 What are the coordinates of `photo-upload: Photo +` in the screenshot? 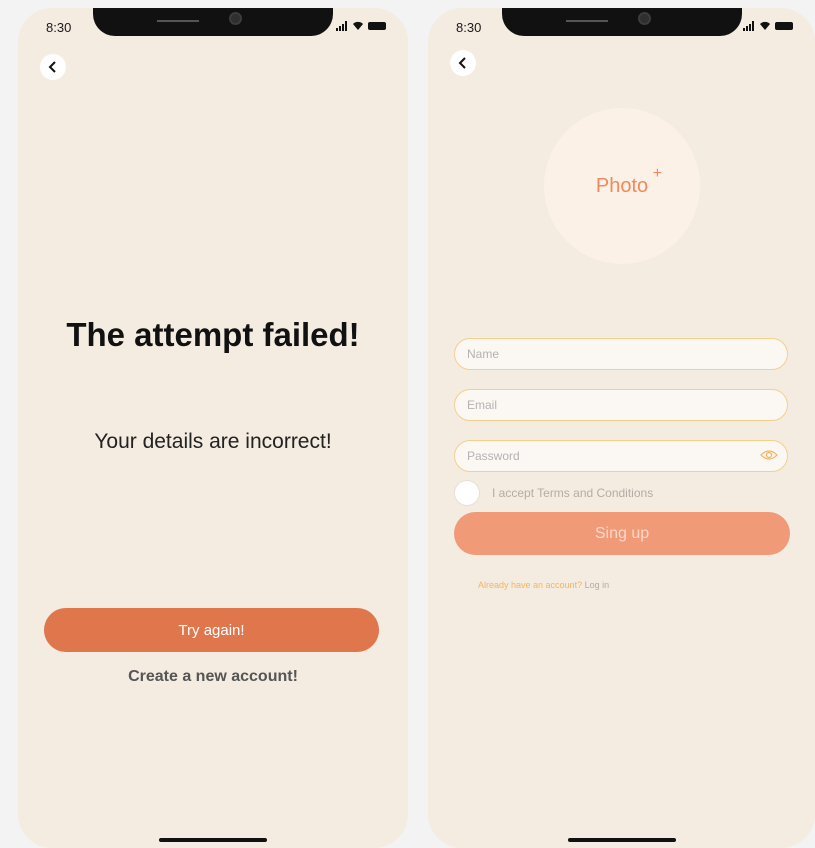 It's located at (622, 186).